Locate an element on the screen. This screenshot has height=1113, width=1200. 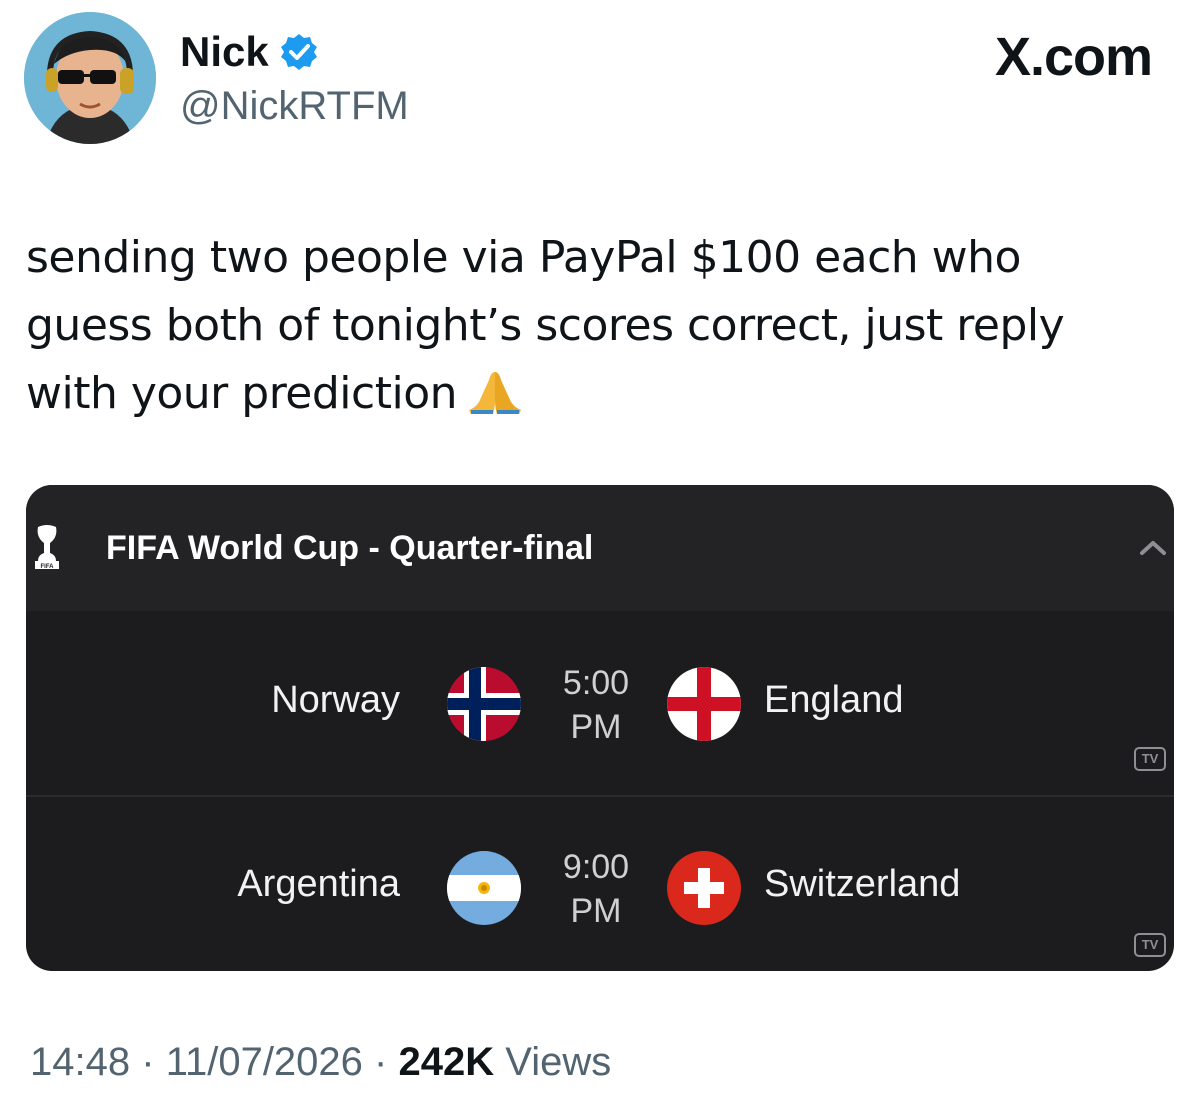
switzerland-flag-icon is located at coordinates (704, 888).